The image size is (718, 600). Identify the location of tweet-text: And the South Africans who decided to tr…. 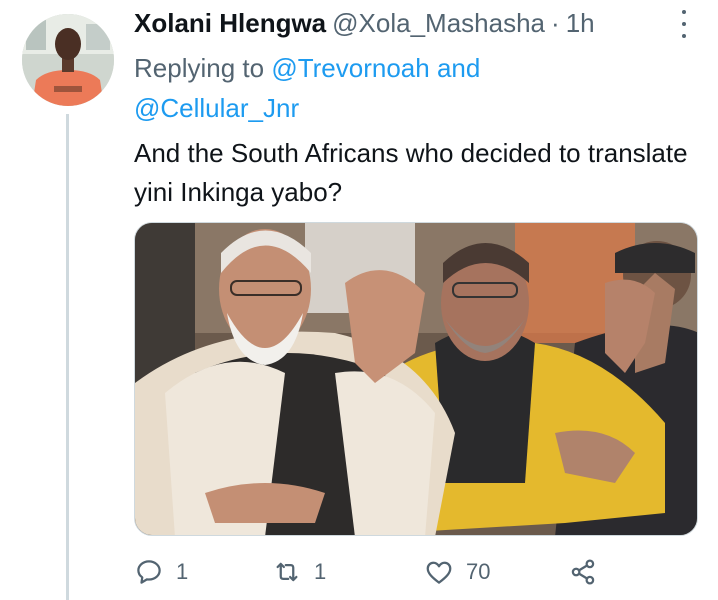
(411, 172).